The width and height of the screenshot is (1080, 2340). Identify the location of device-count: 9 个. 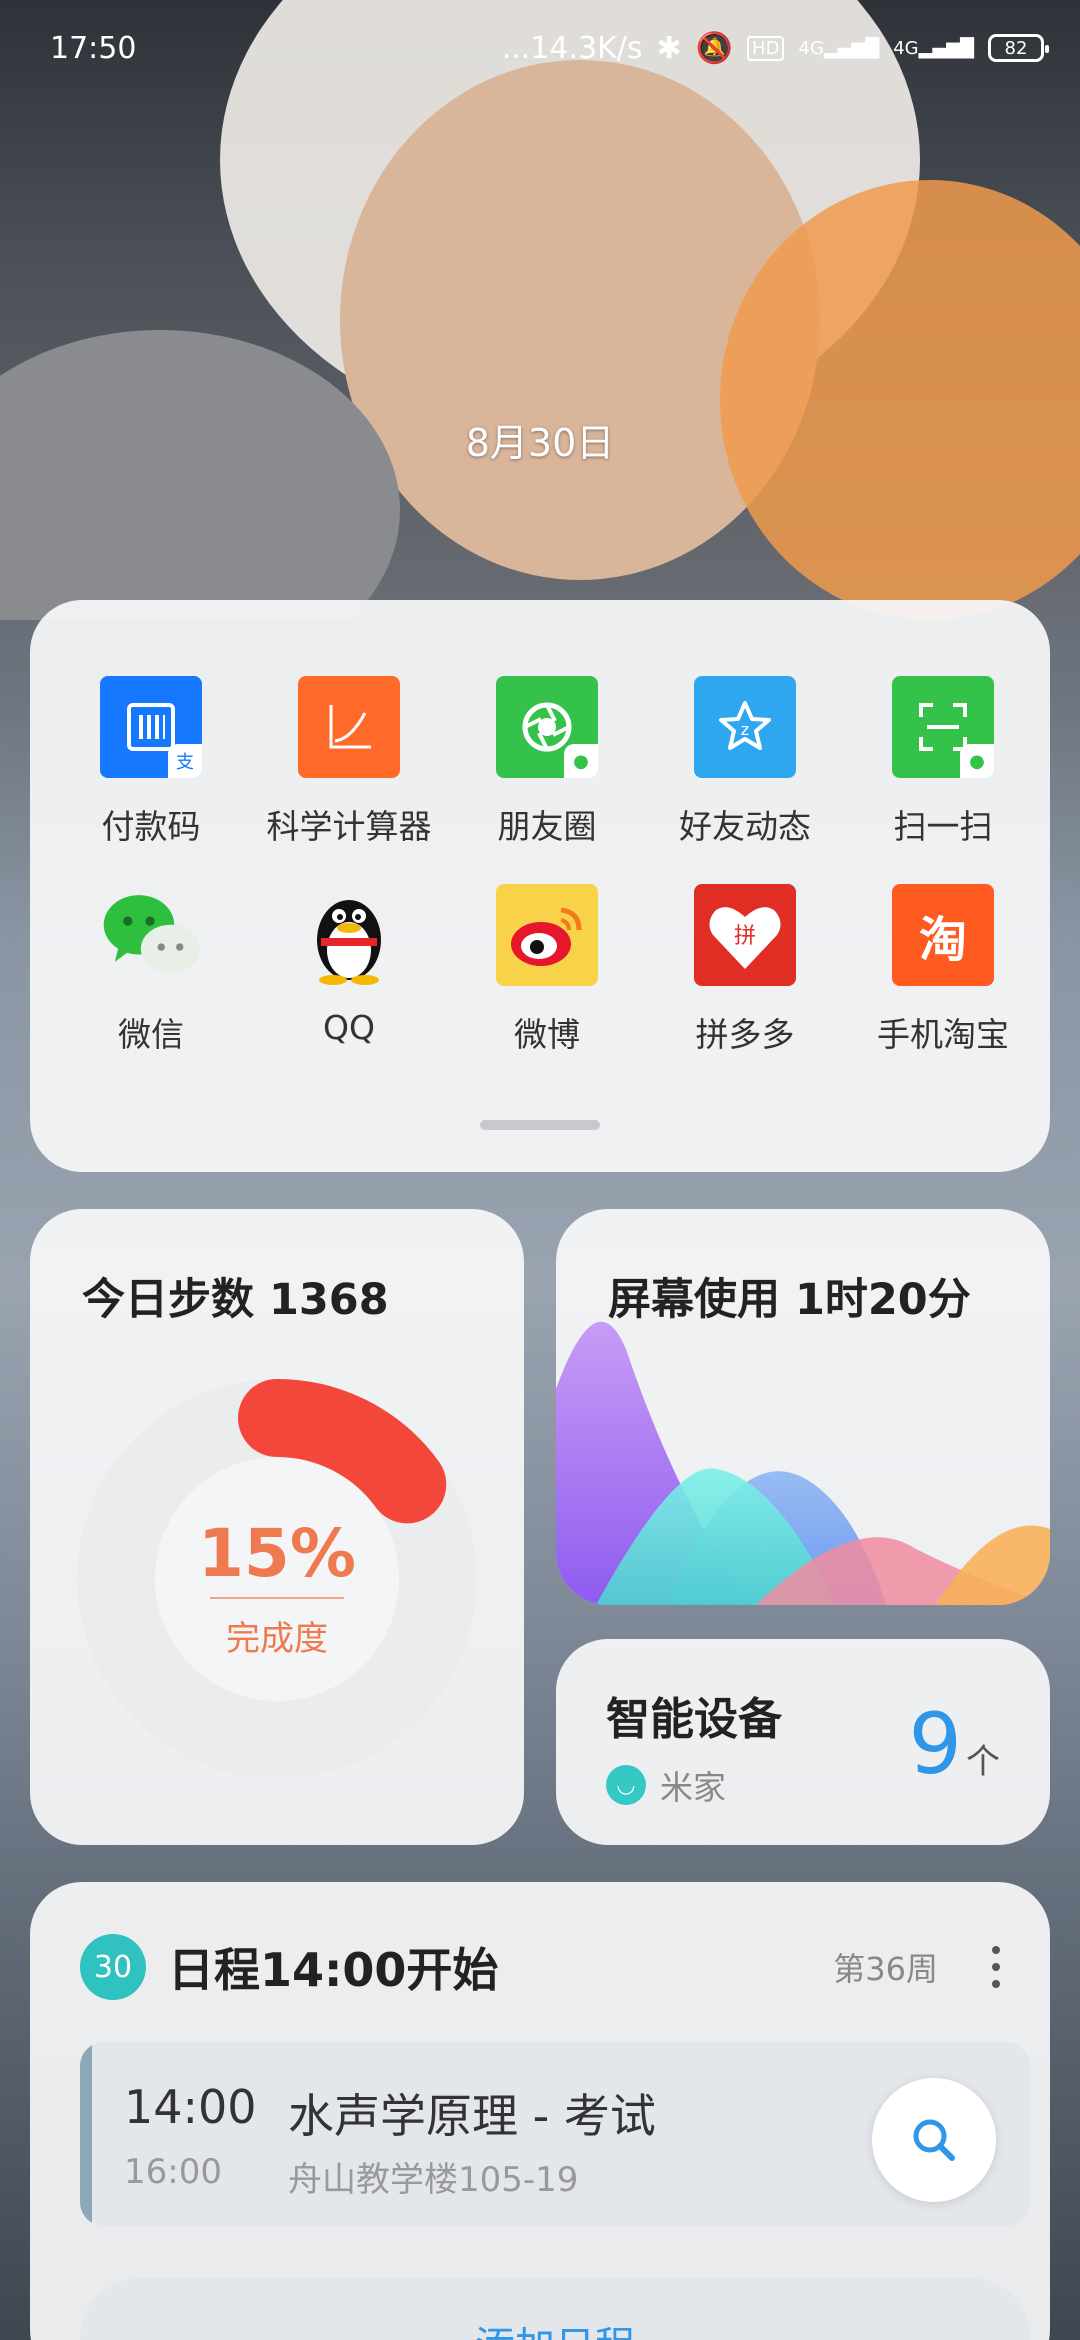
(954, 1744).